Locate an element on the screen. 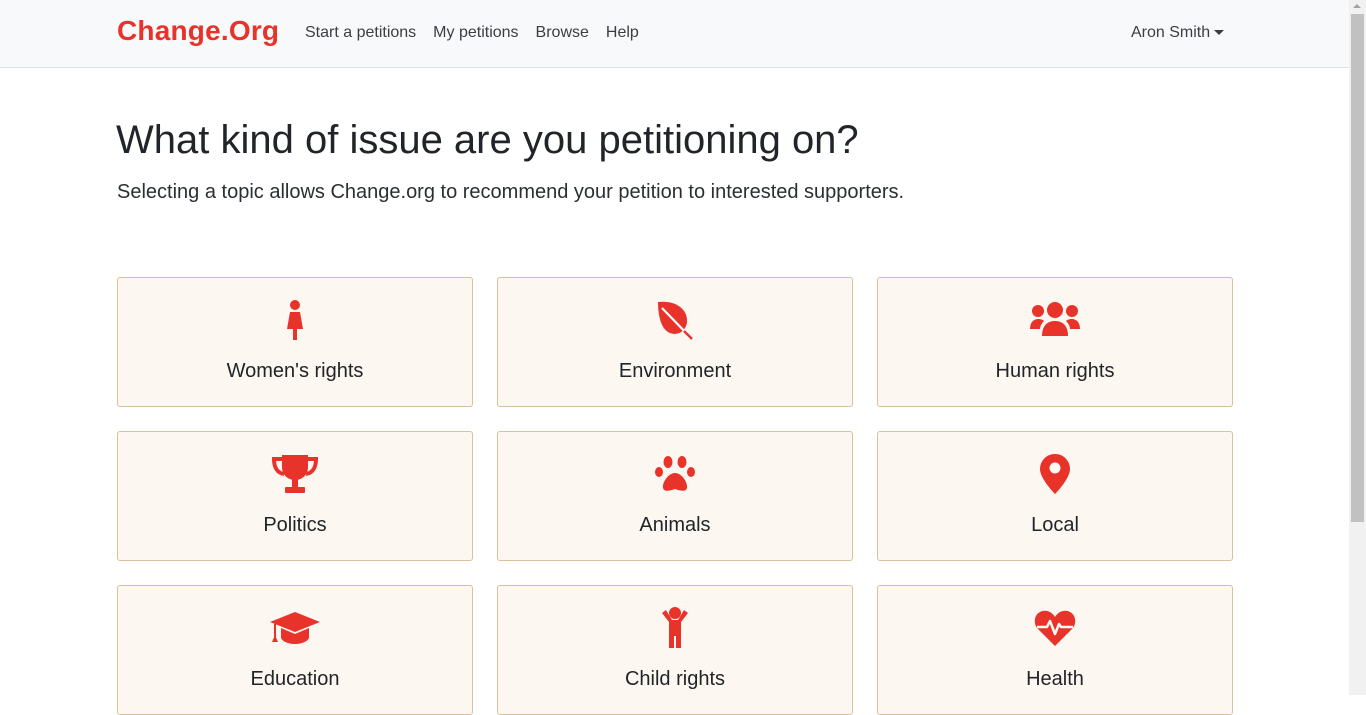 This screenshot has width=1366, height=715. topic-label: Child rights is located at coordinates (675, 679).